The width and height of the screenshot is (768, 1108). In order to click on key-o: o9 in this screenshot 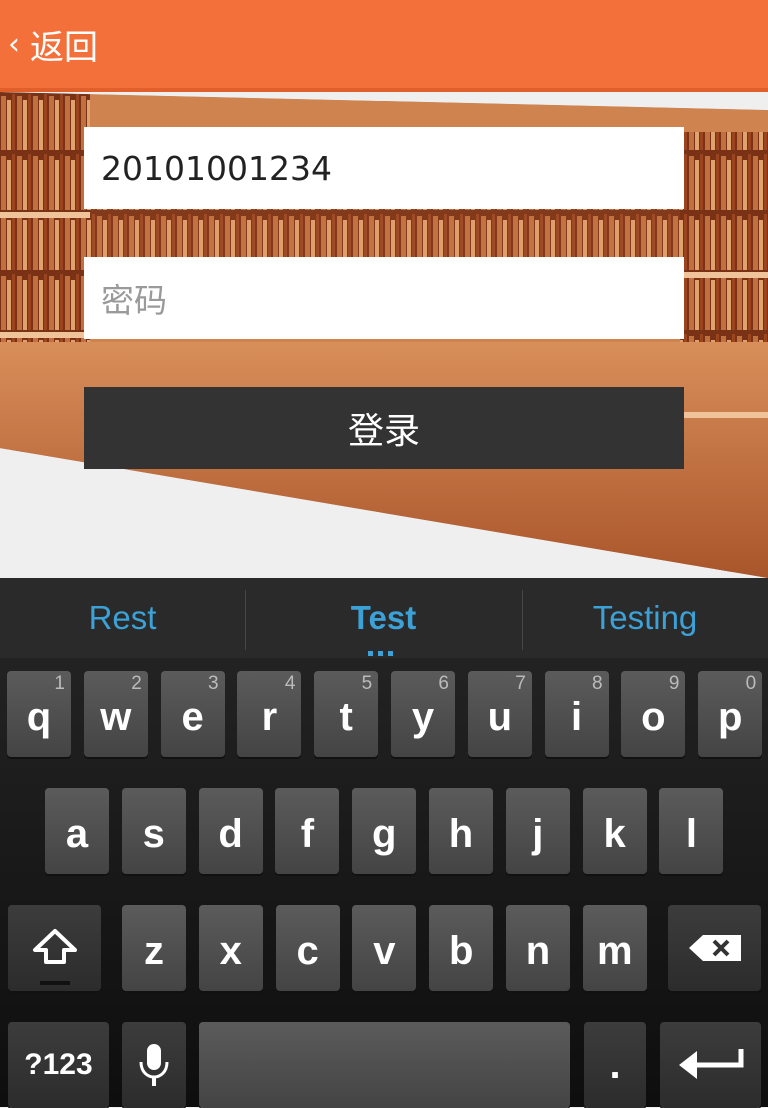, I will do `click(653, 714)`.